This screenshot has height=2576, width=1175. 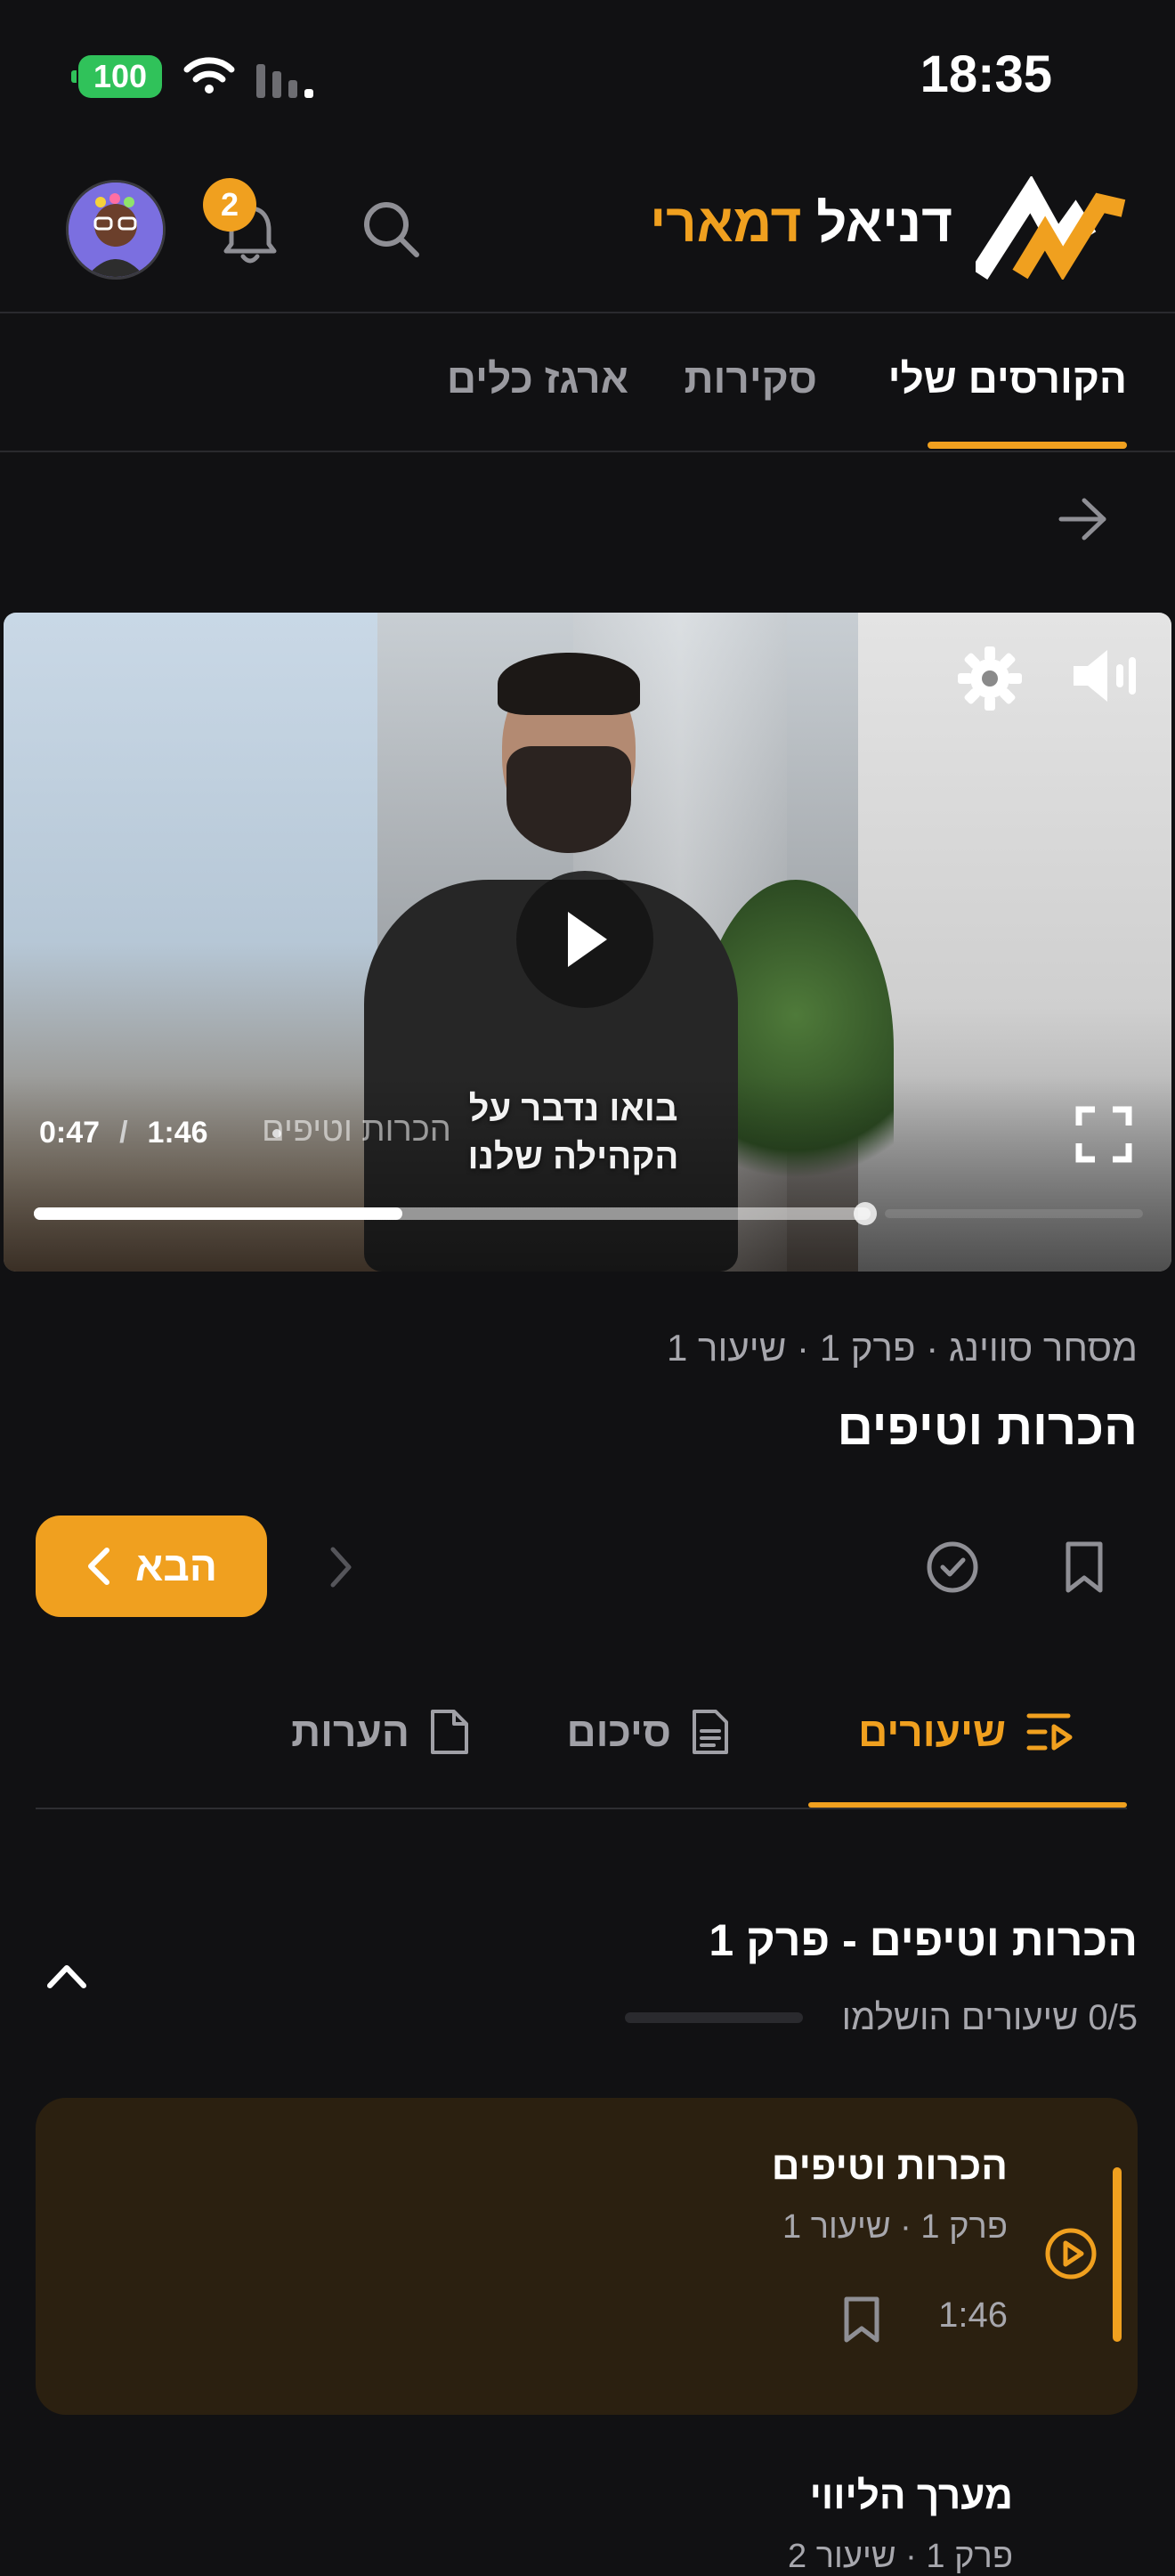 I want to click on video-presenter-beard, so click(x=568, y=799).